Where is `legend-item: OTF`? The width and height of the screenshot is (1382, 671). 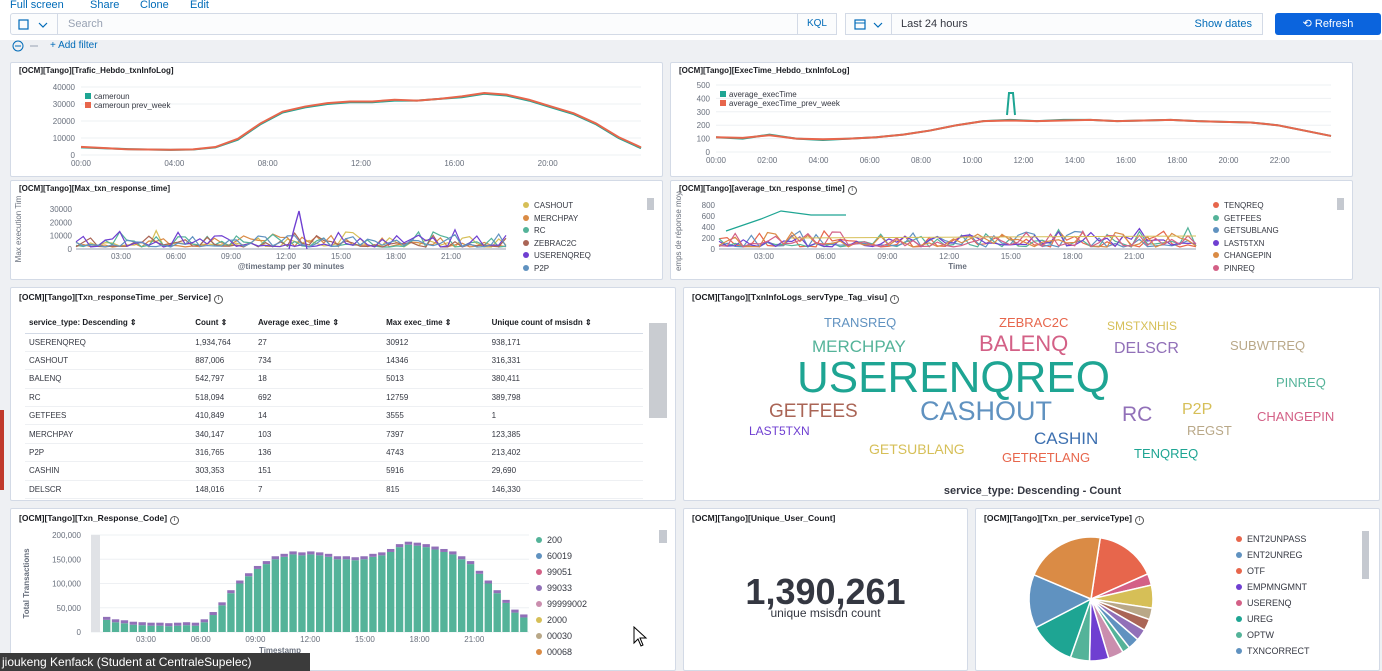
legend-item: OTF is located at coordinates (1273, 571).